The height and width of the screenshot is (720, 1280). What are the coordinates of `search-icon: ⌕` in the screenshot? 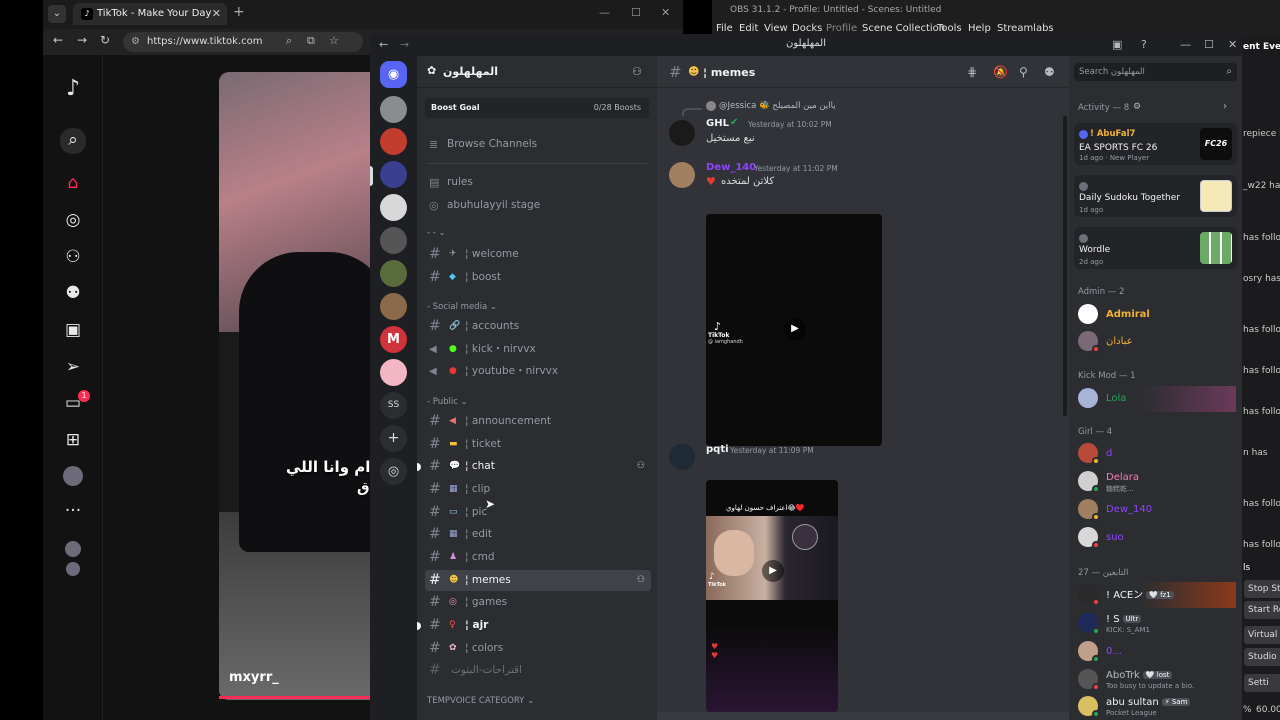 It's located at (73, 141).